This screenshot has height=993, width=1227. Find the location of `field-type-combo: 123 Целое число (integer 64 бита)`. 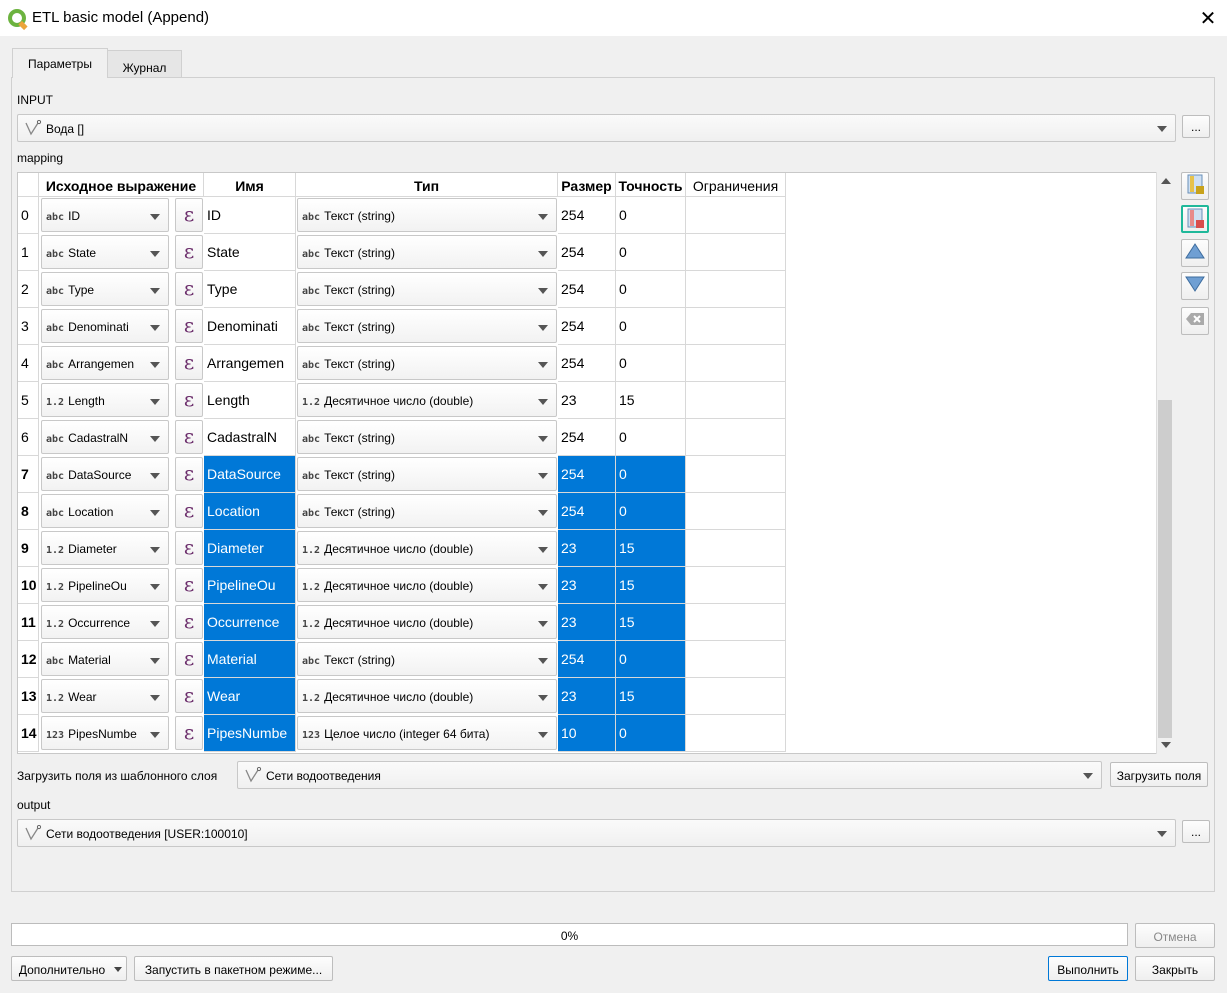

field-type-combo: 123 Целое число (integer 64 бита) is located at coordinates (427, 733).